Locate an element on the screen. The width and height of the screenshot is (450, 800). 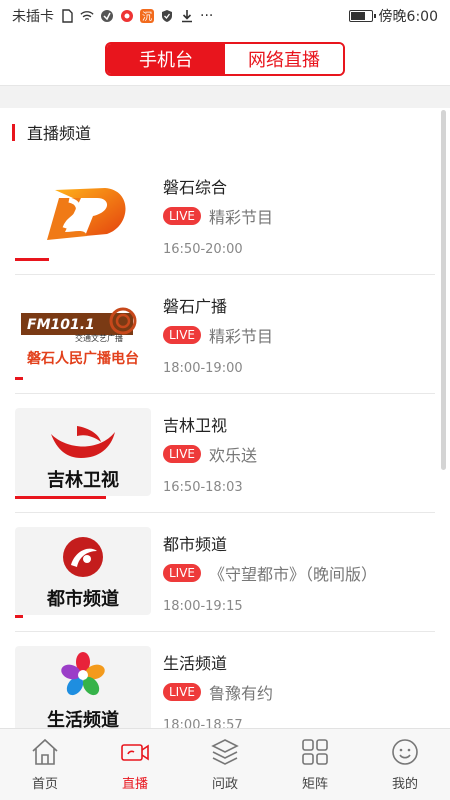
channel-logo: 生活频道 is located at coordinates (83, 687).